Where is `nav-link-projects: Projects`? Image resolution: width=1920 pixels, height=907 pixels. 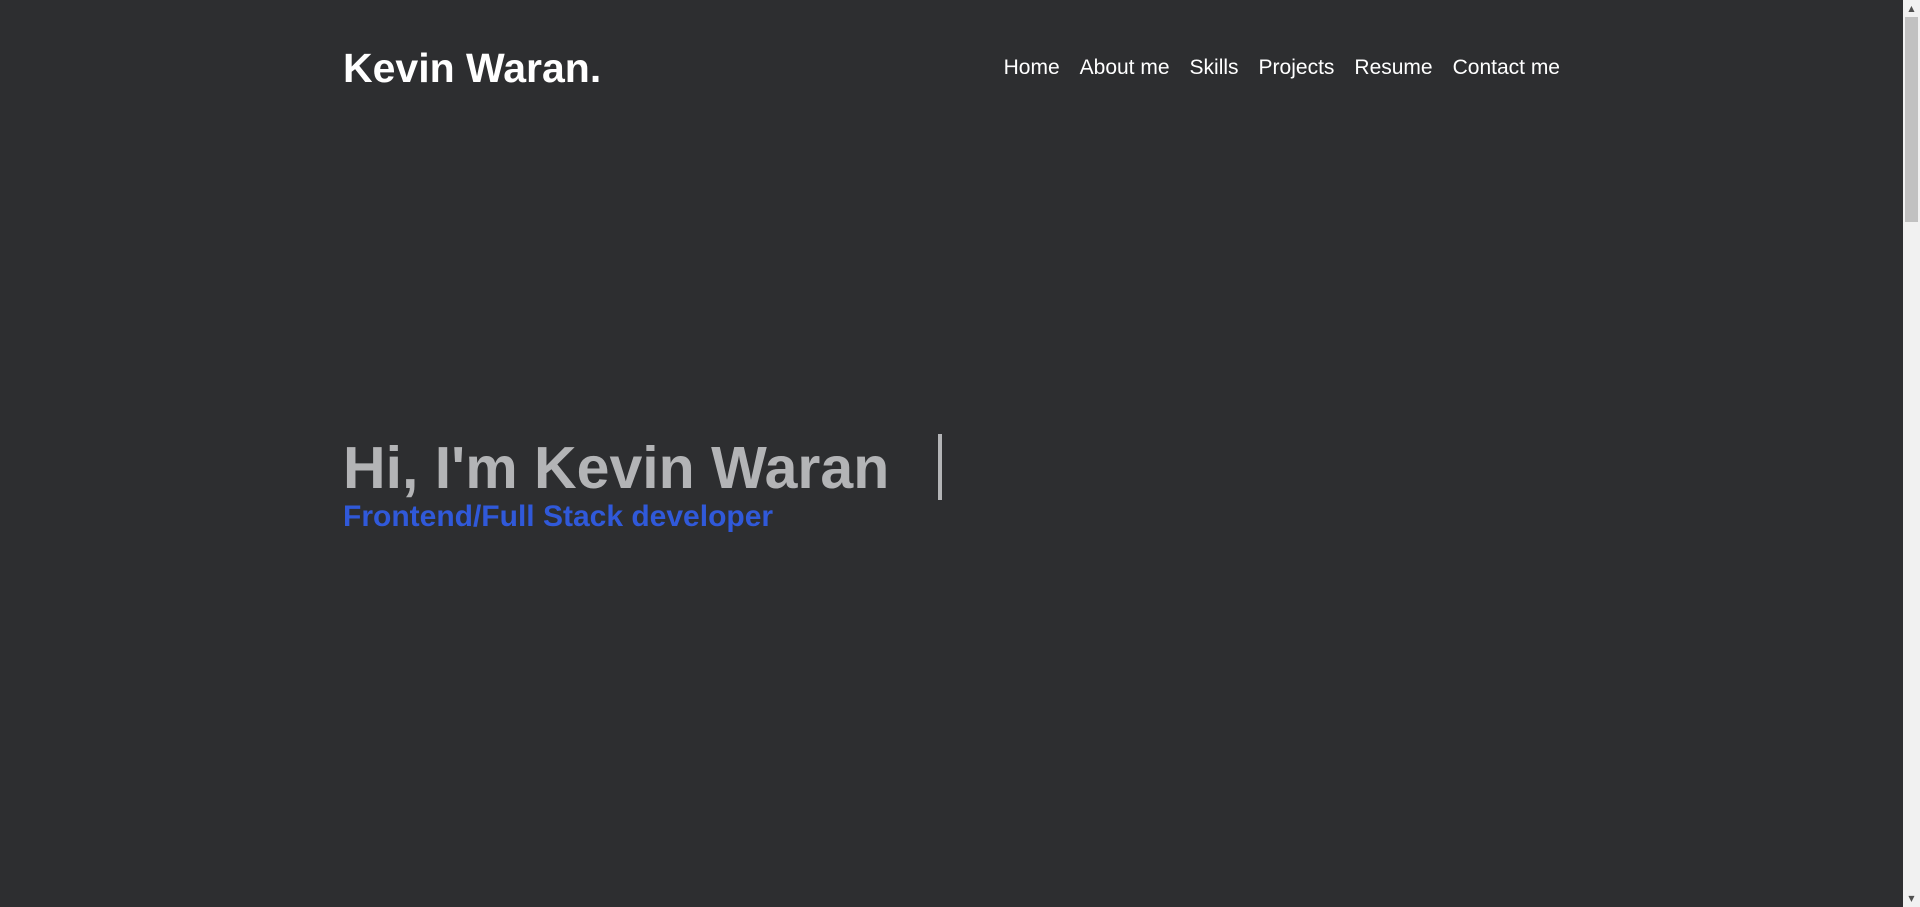
nav-link-projects: Projects is located at coordinates (1297, 68).